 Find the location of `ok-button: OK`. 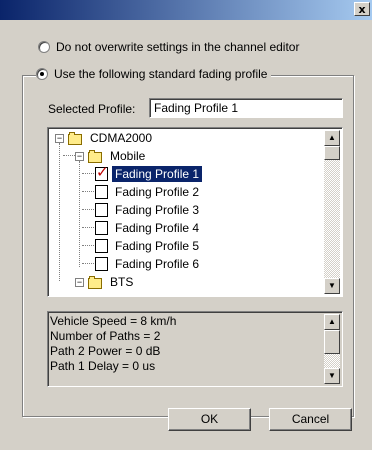

ok-button: OK is located at coordinates (209, 419).